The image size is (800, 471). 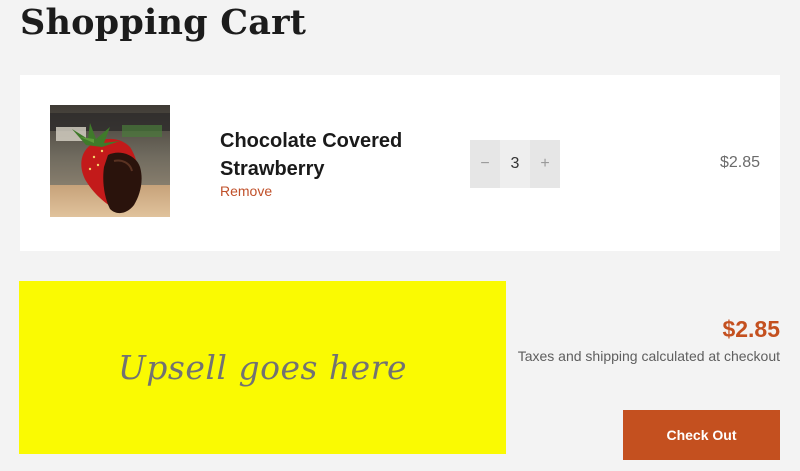 What do you see at coordinates (330, 155) in the screenshot?
I see `product-title: Chocolate Covered Strawberry` at bounding box center [330, 155].